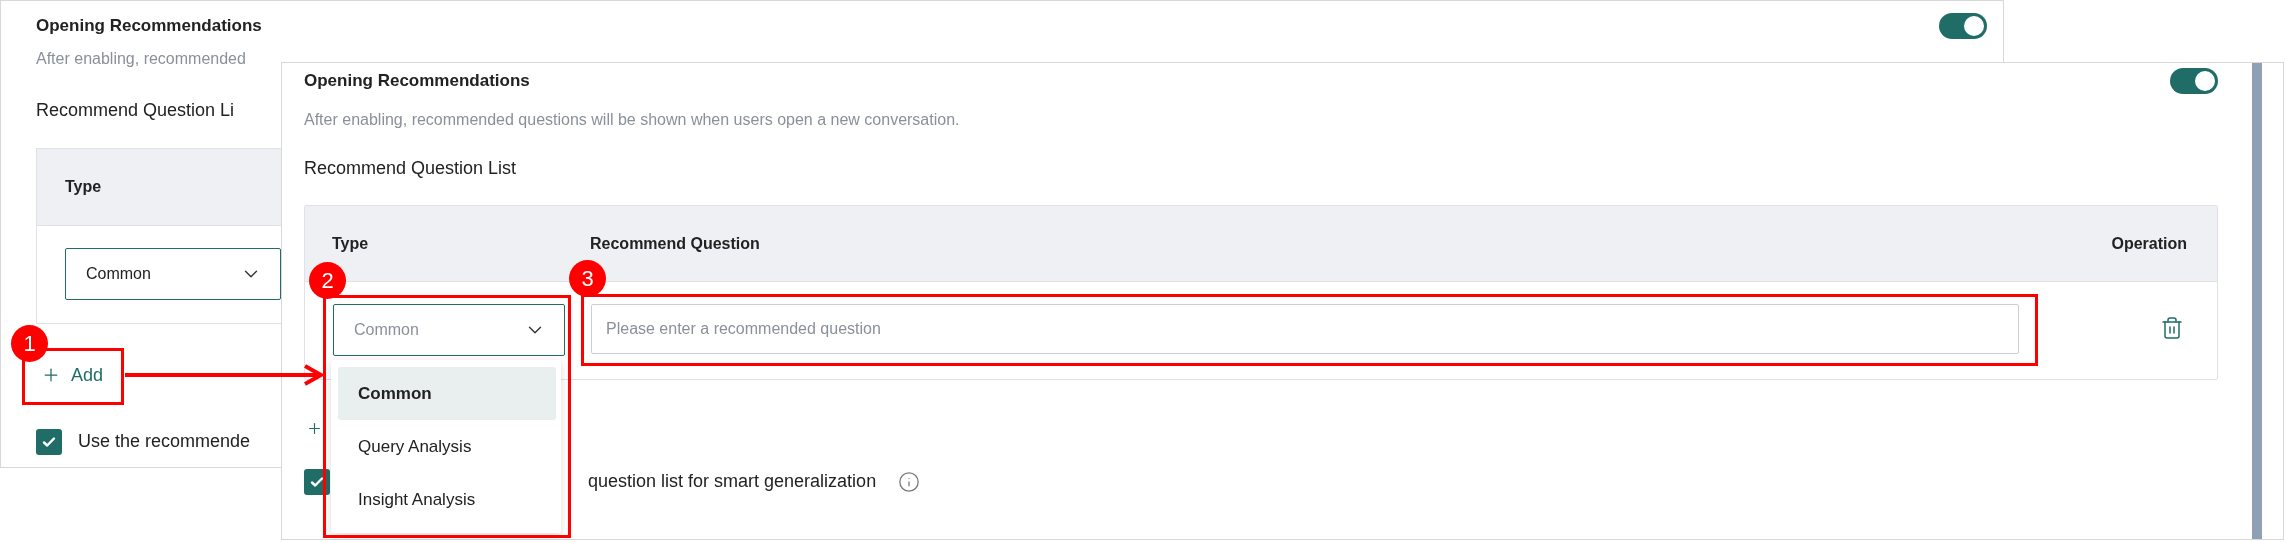 The width and height of the screenshot is (2285, 542). Describe the element at coordinates (173, 274) in the screenshot. I see `type-select: Common` at that location.